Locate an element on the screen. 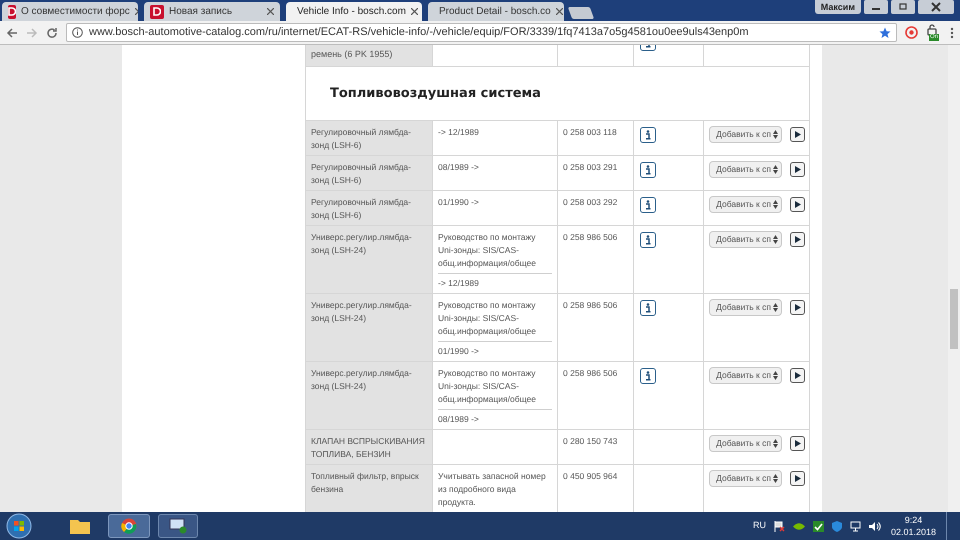 The width and height of the screenshot is (960, 540). start-button-icon is located at coordinates (19, 526).